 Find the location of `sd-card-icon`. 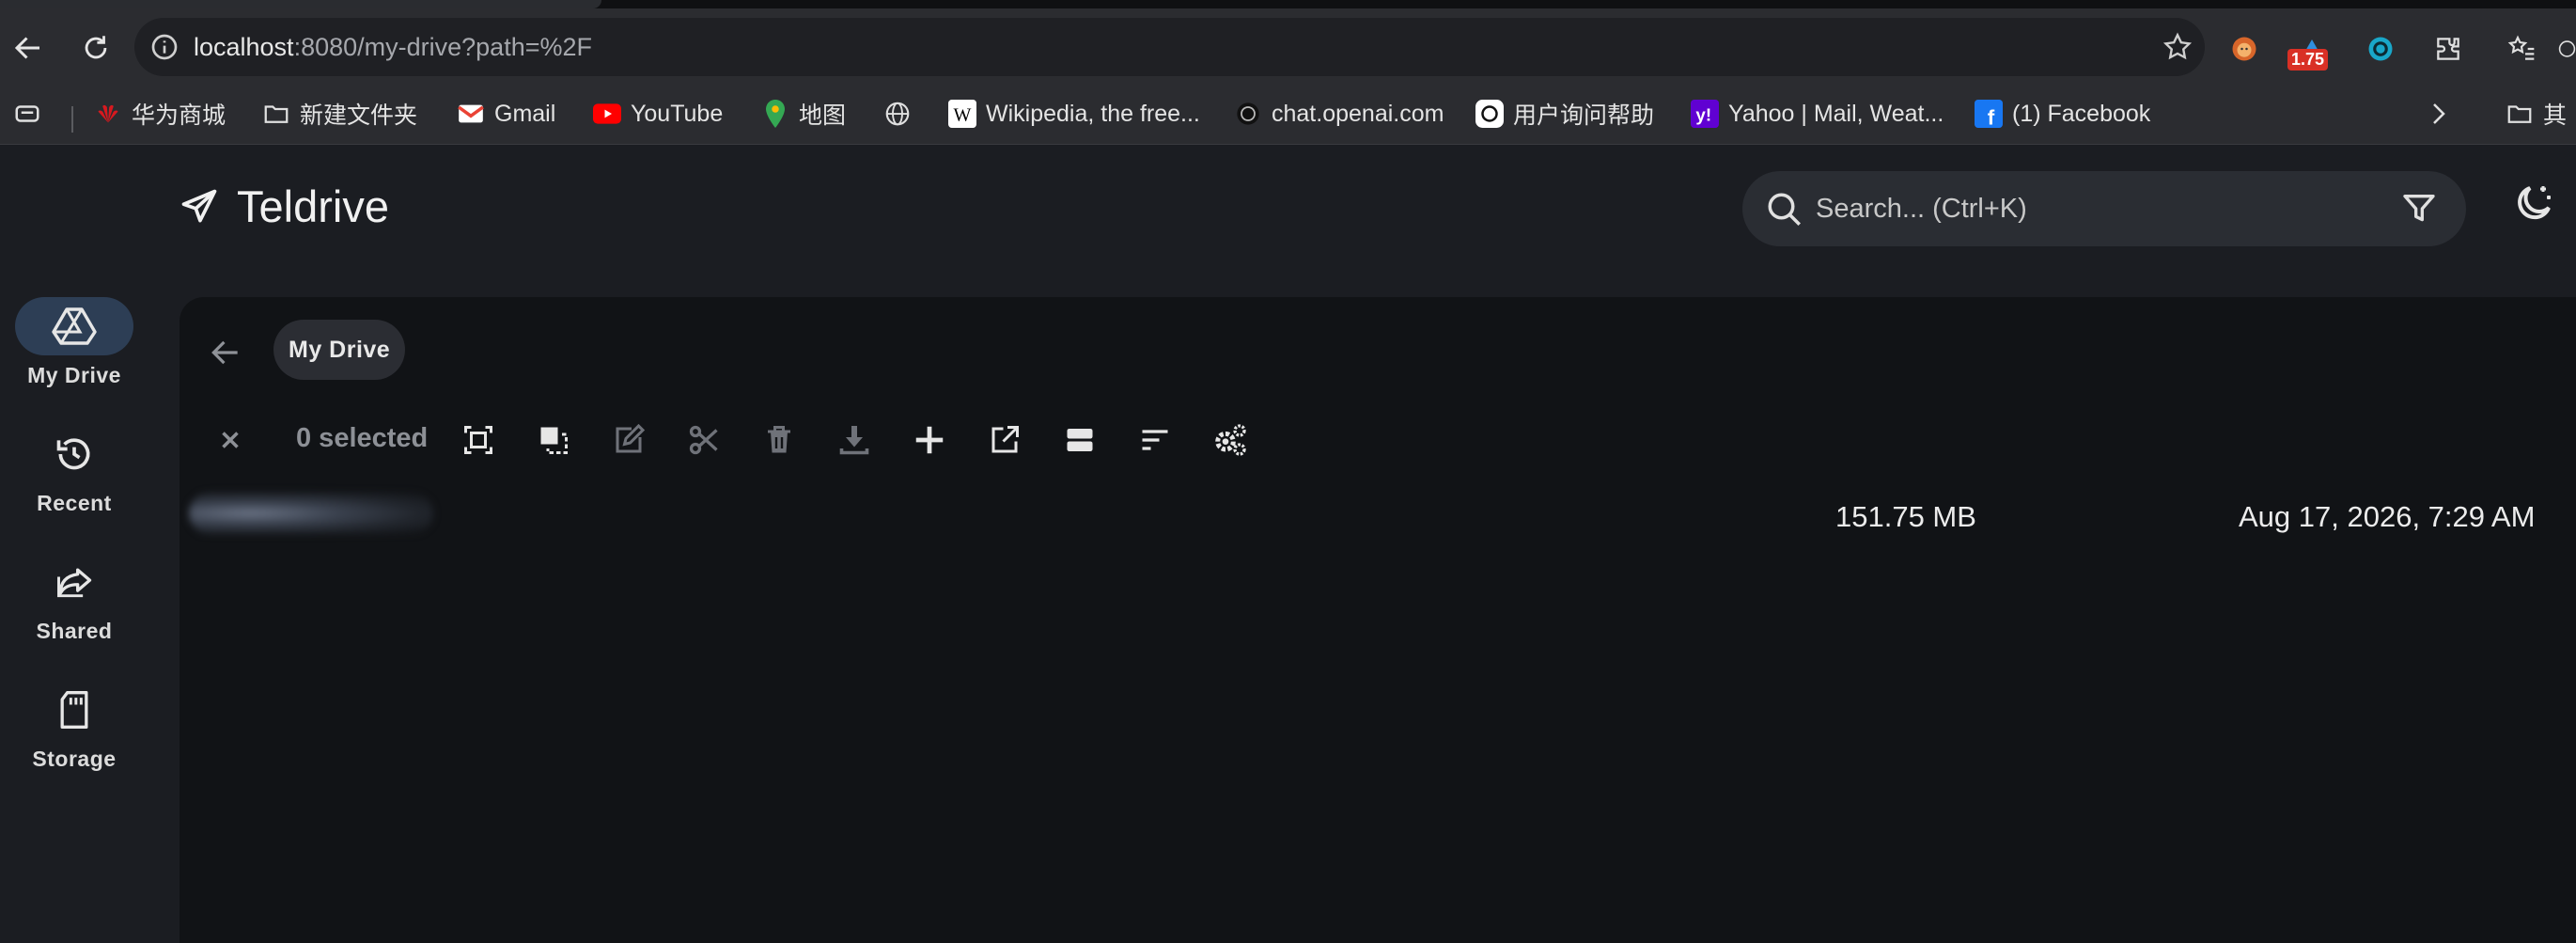

sd-card-icon is located at coordinates (74, 710).